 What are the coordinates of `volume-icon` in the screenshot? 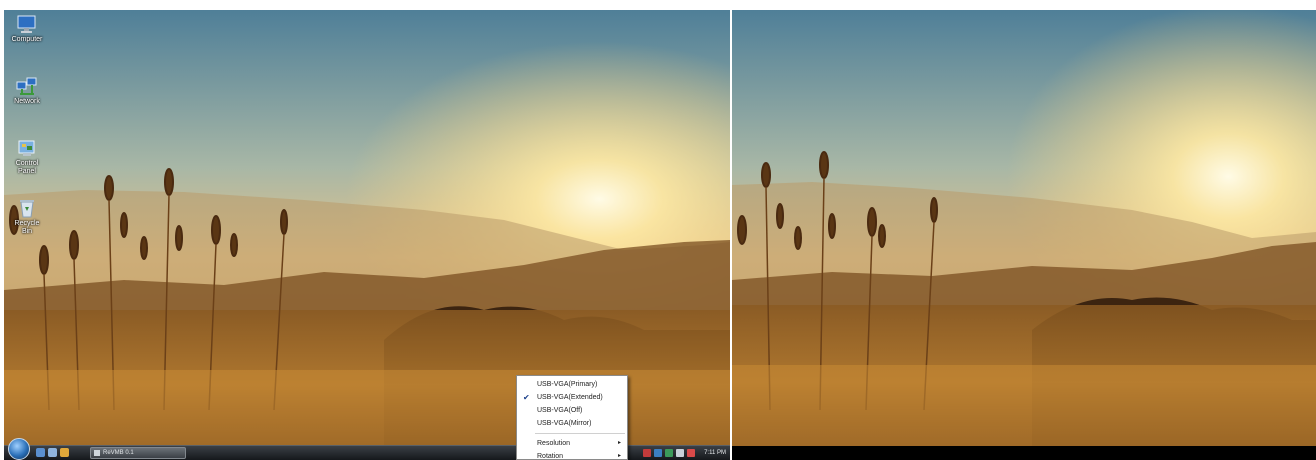 It's located at (680, 453).